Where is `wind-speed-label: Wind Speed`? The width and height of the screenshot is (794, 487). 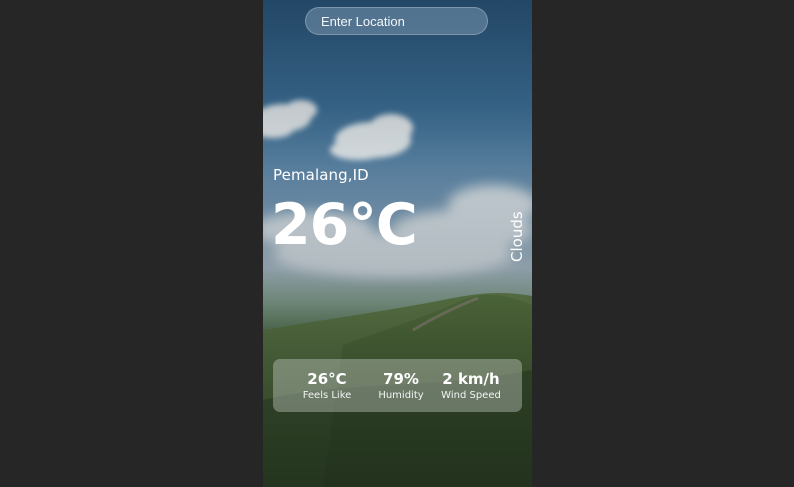
wind-speed-label: Wind Speed is located at coordinates (471, 395).